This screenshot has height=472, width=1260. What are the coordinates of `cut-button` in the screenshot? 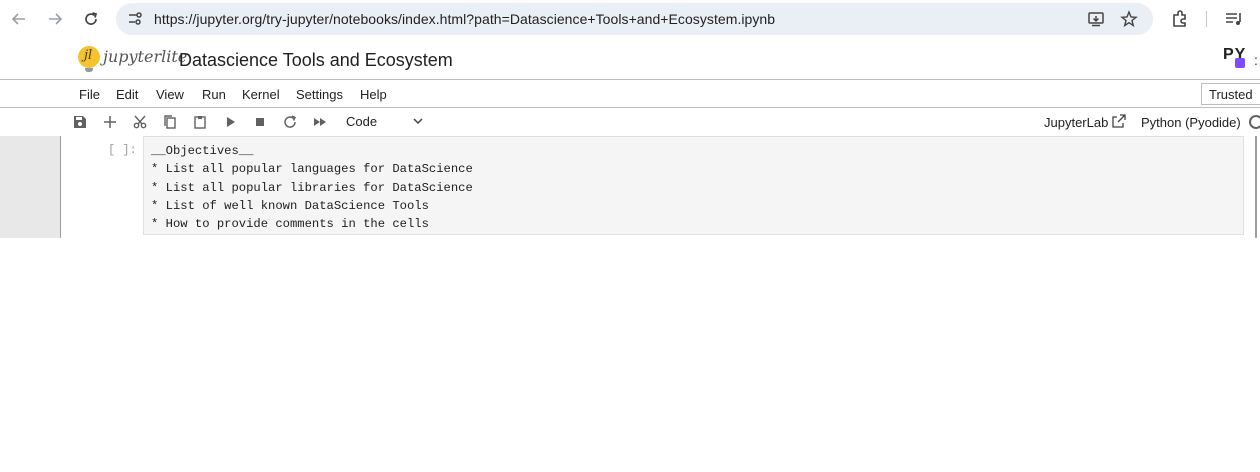 It's located at (140, 122).